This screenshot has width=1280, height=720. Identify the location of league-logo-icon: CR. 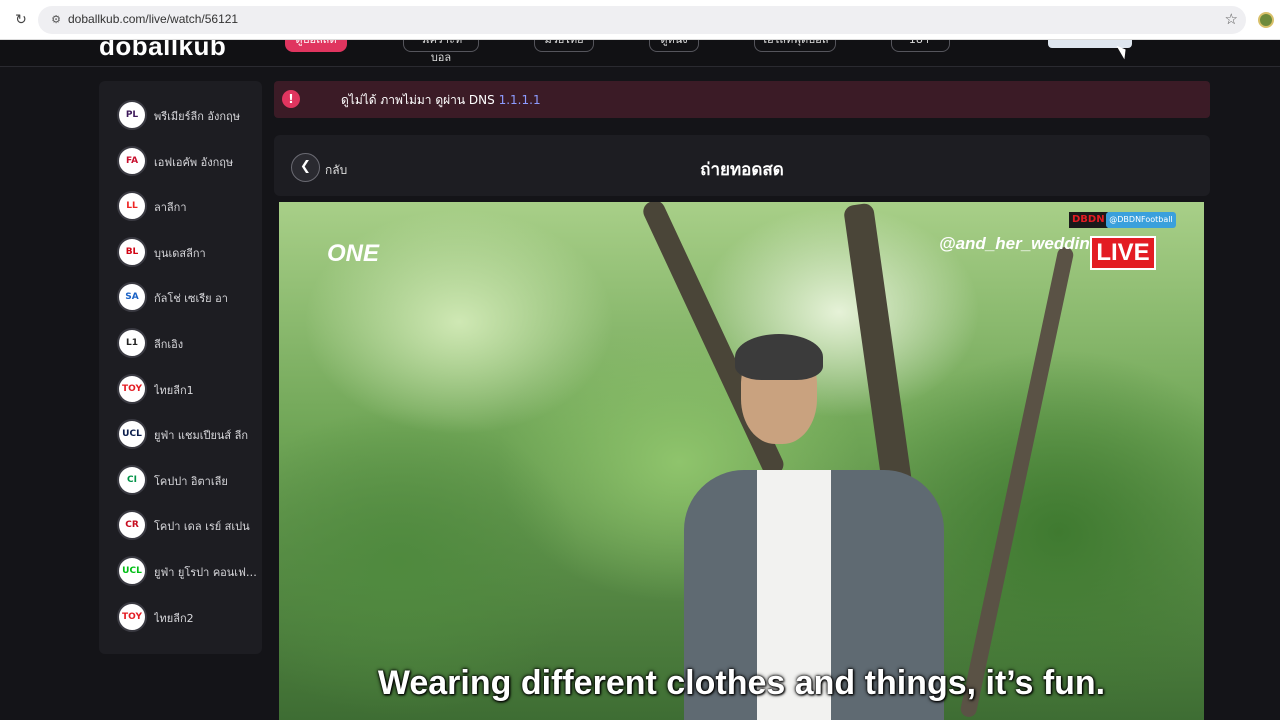
(132, 525).